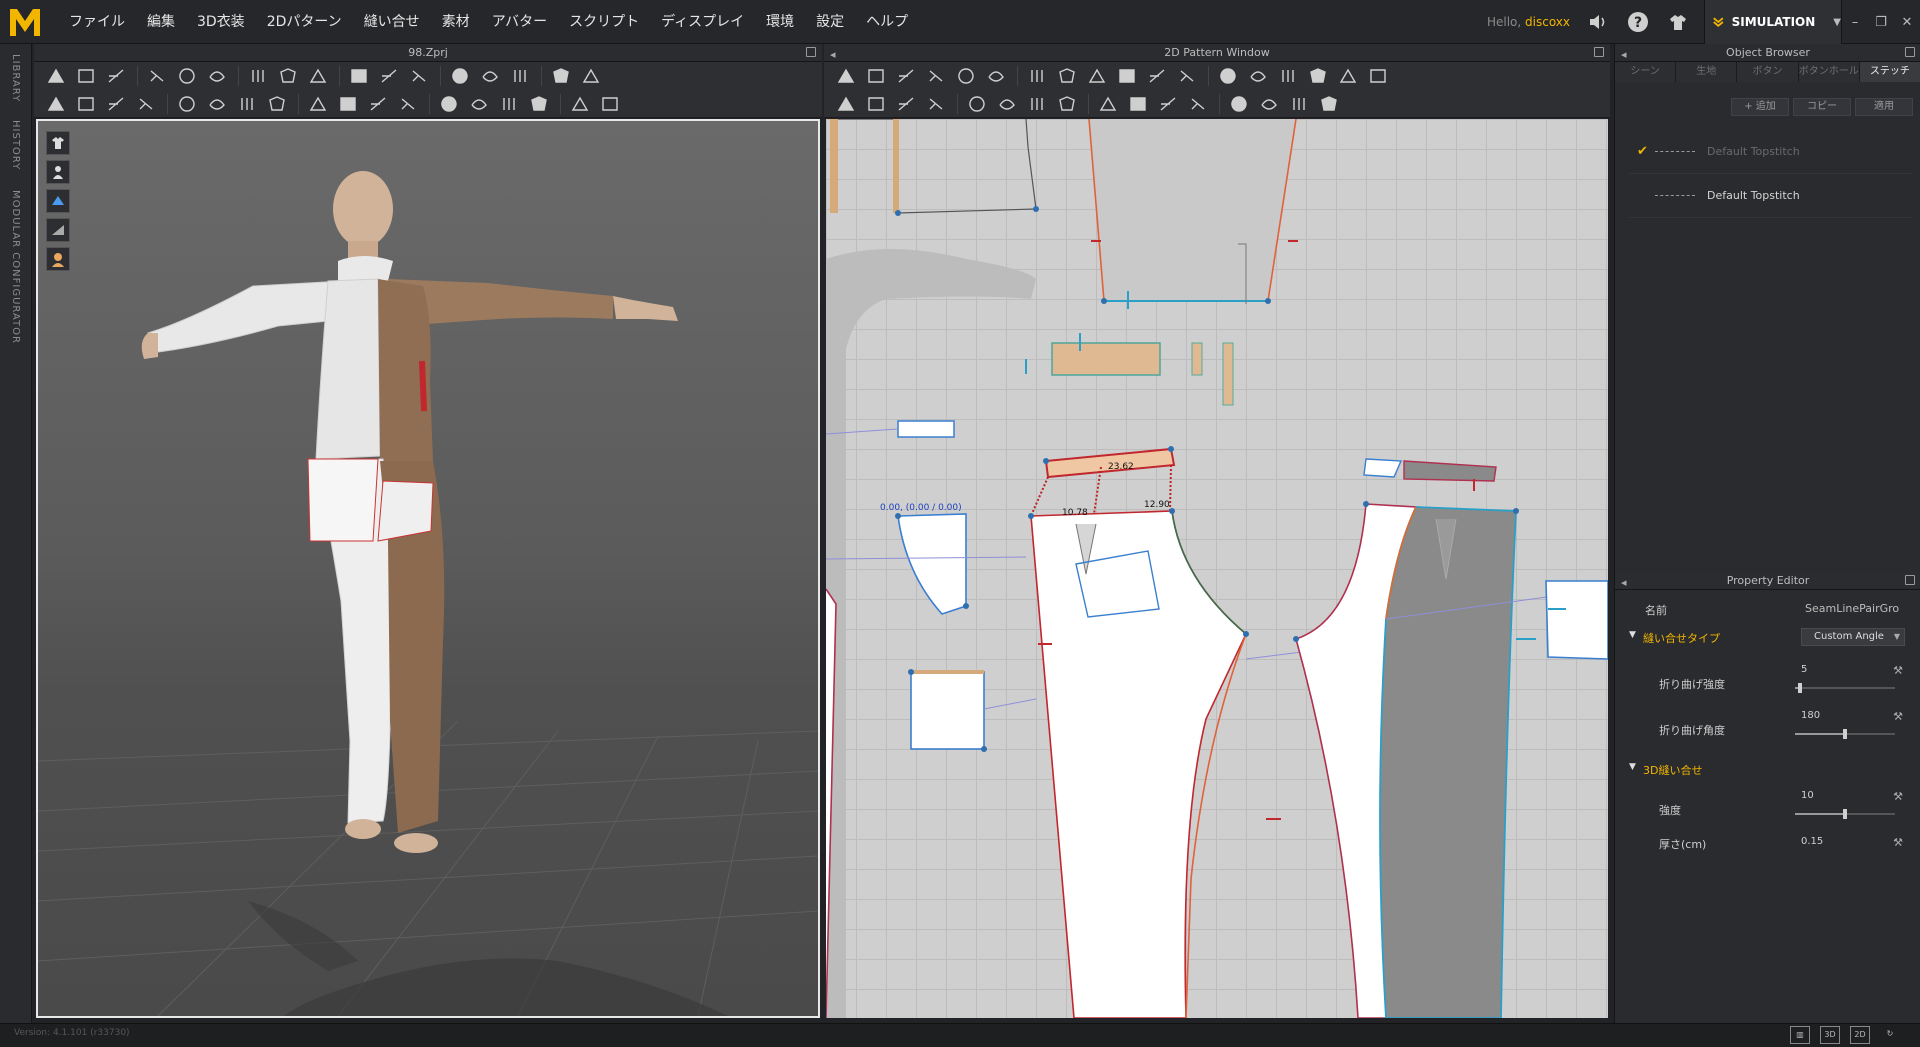 This screenshot has width=1920, height=1047. I want to click on pattern-piece-back-waistband, so click(1450, 471).